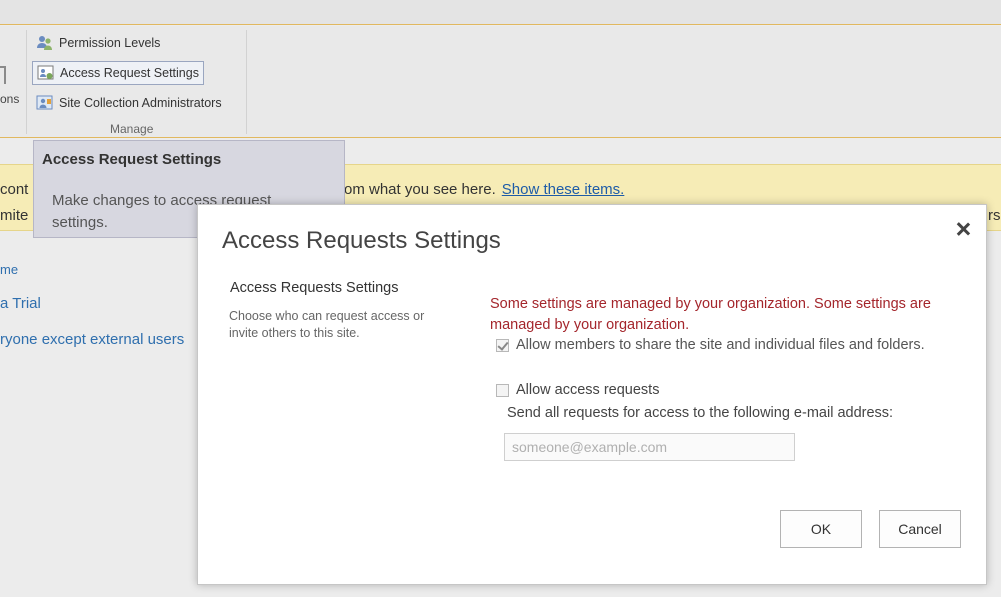 This screenshot has width=1001, height=597. I want to click on access-request-settings-label: Access Request Settings, so click(129, 73).